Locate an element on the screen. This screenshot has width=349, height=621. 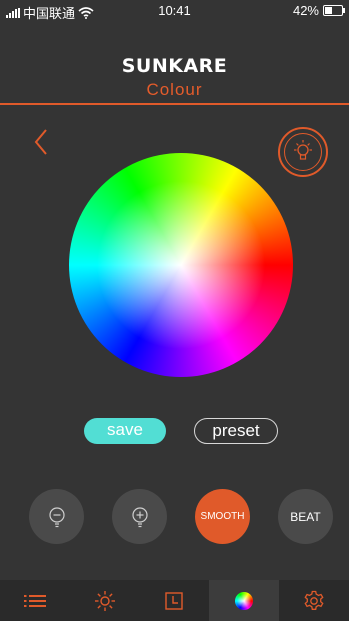
brightness-up-button is located at coordinates (139, 516).